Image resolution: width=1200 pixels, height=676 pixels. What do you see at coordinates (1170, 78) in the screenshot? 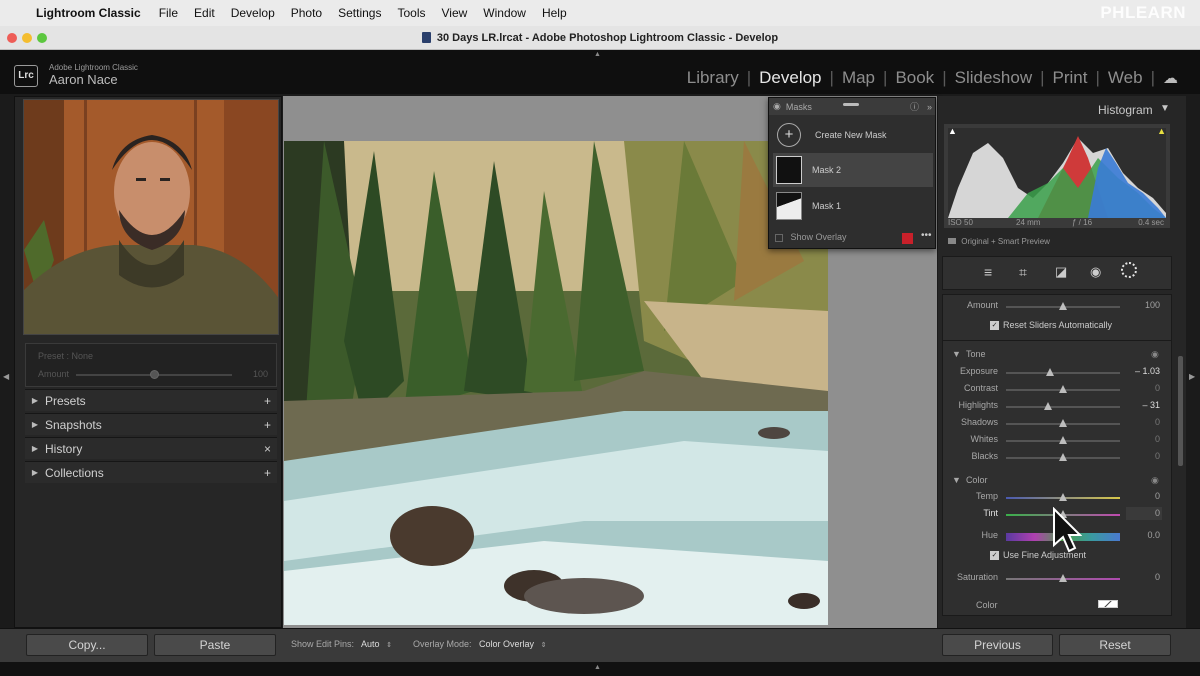
I see `cloud-icon: ☁` at bounding box center [1170, 78].